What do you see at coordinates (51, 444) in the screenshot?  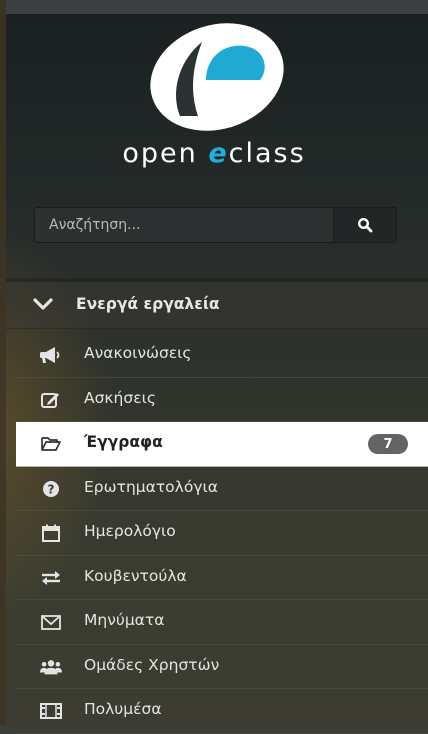 I see `folder-open-icon` at bounding box center [51, 444].